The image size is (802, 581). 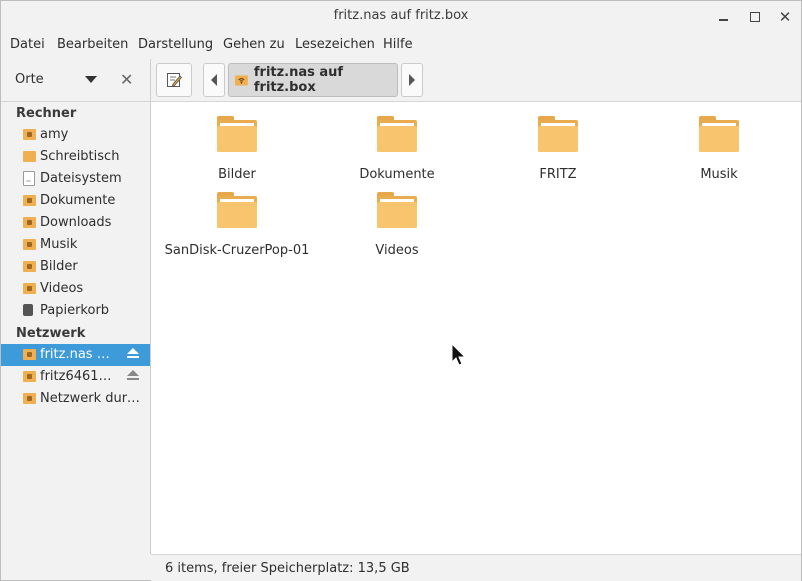 What do you see at coordinates (92, 398) in the screenshot?
I see `sidebar-item-label: Netzwerk durchsuchen` at bounding box center [92, 398].